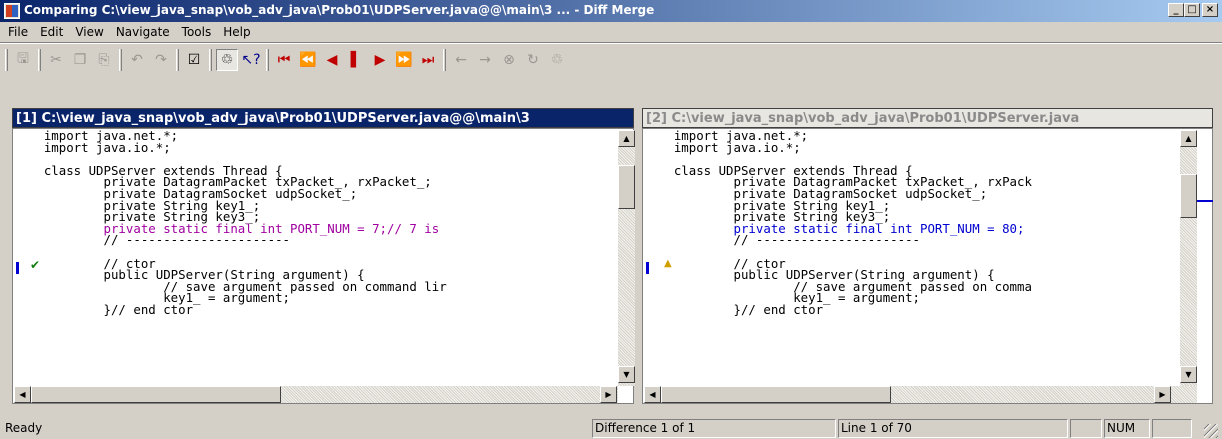 Image resolution: width=1222 pixels, height=439 pixels. What do you see at coordinates (908, 147) in the screenshot?
I see `right-code-line: import java.io.*;` at bounding box center [908, 147].